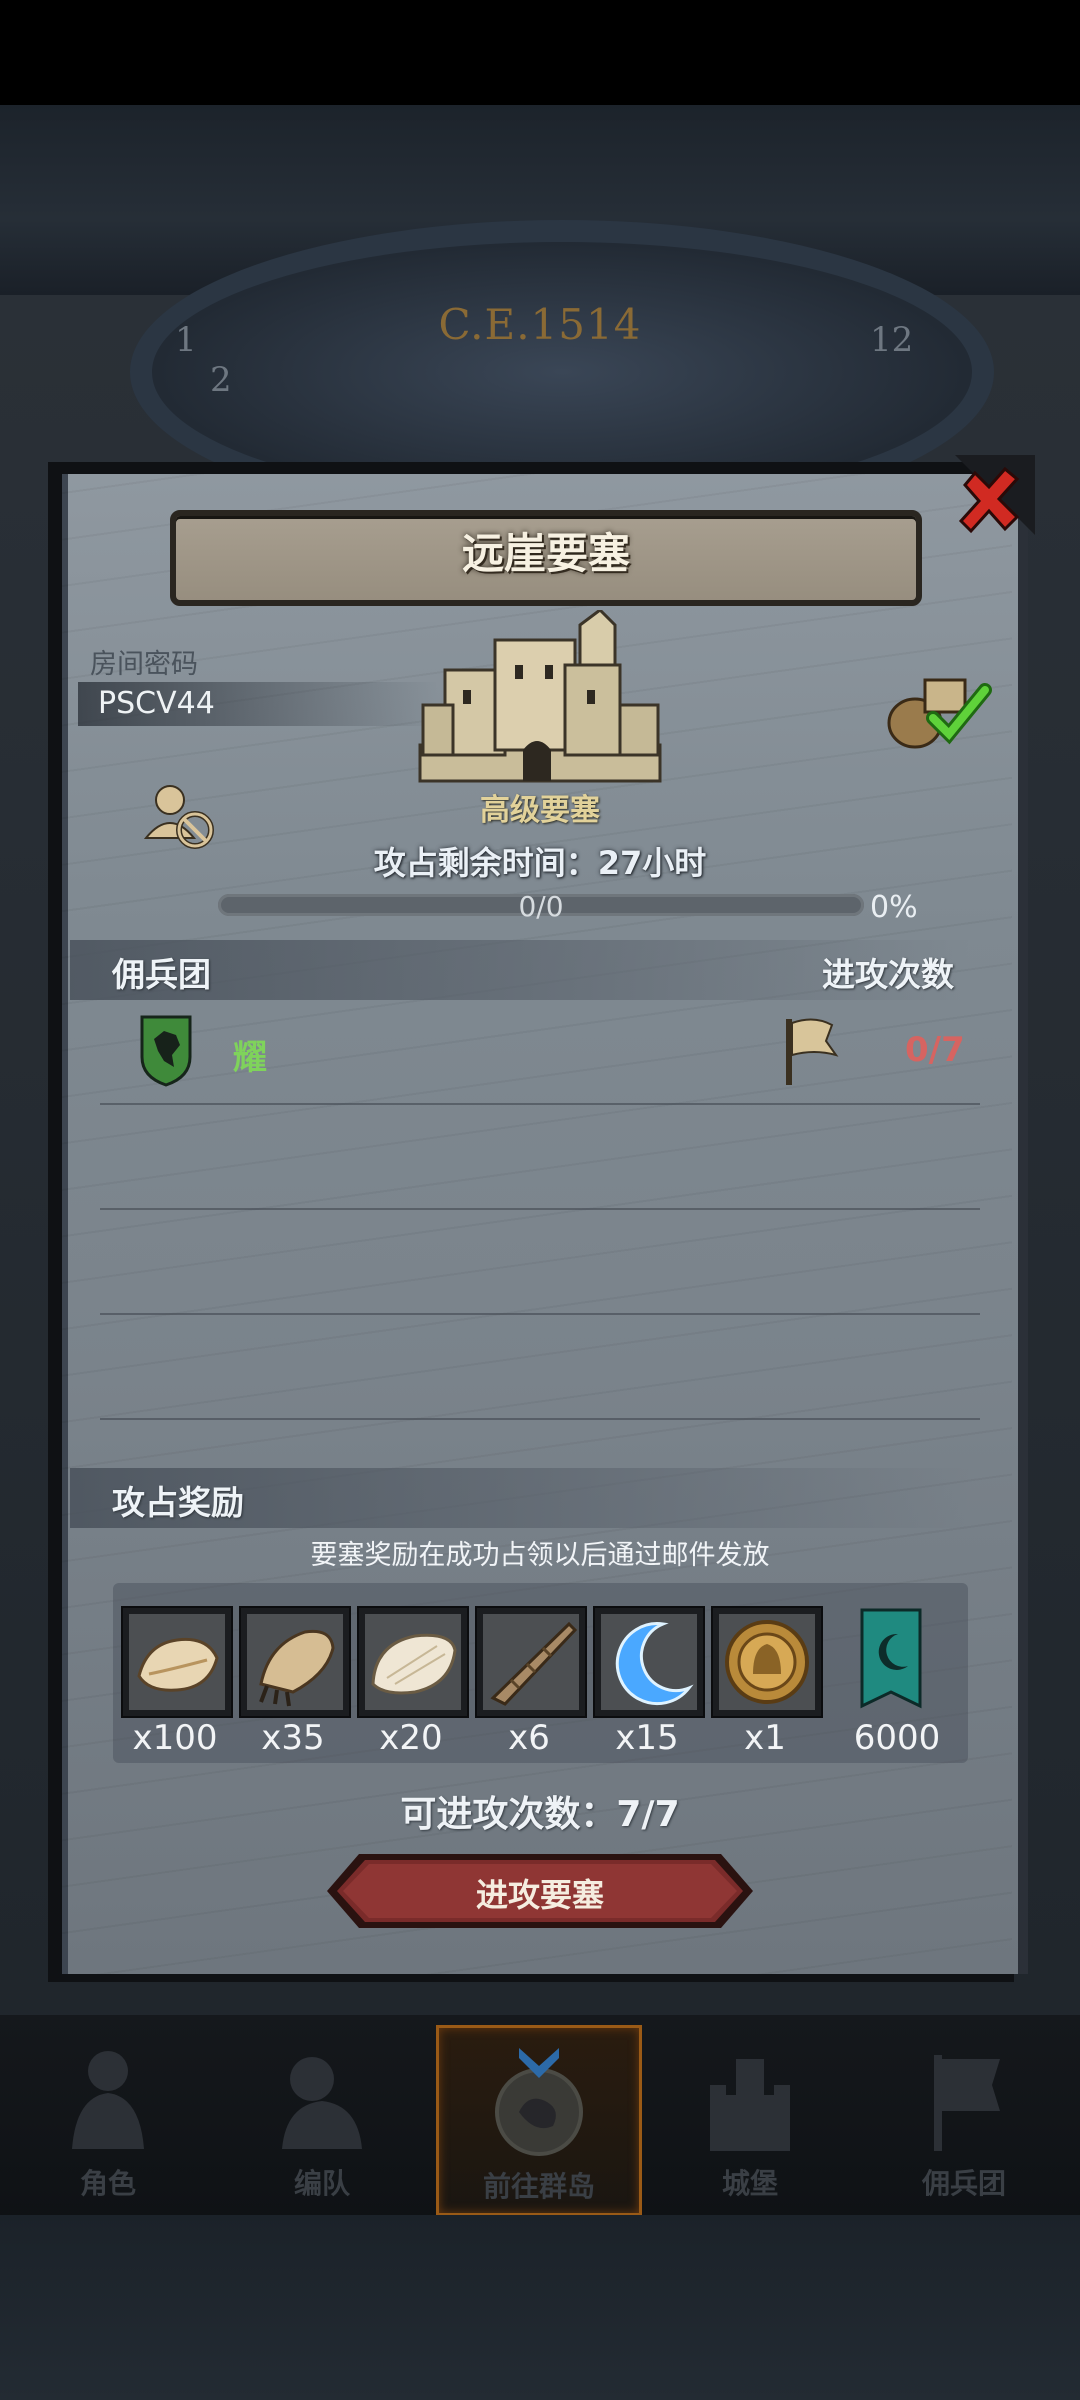 This screenshot has height=2400, width=1080. What do you see at coordinates (765, 1738) in the screenshot?
I see `reward-qty: x1` at bounding box center [765, 1738].